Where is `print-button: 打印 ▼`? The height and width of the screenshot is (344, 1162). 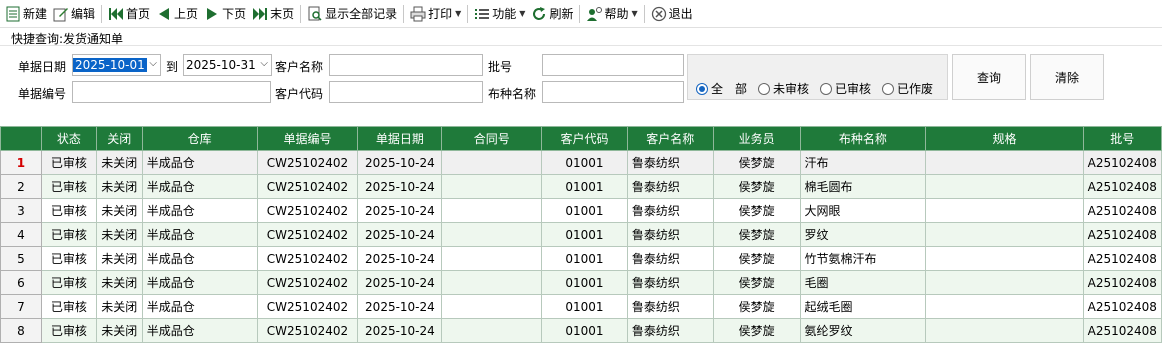
print-button: 打印 ▼ is located at coordinates (435, 14).